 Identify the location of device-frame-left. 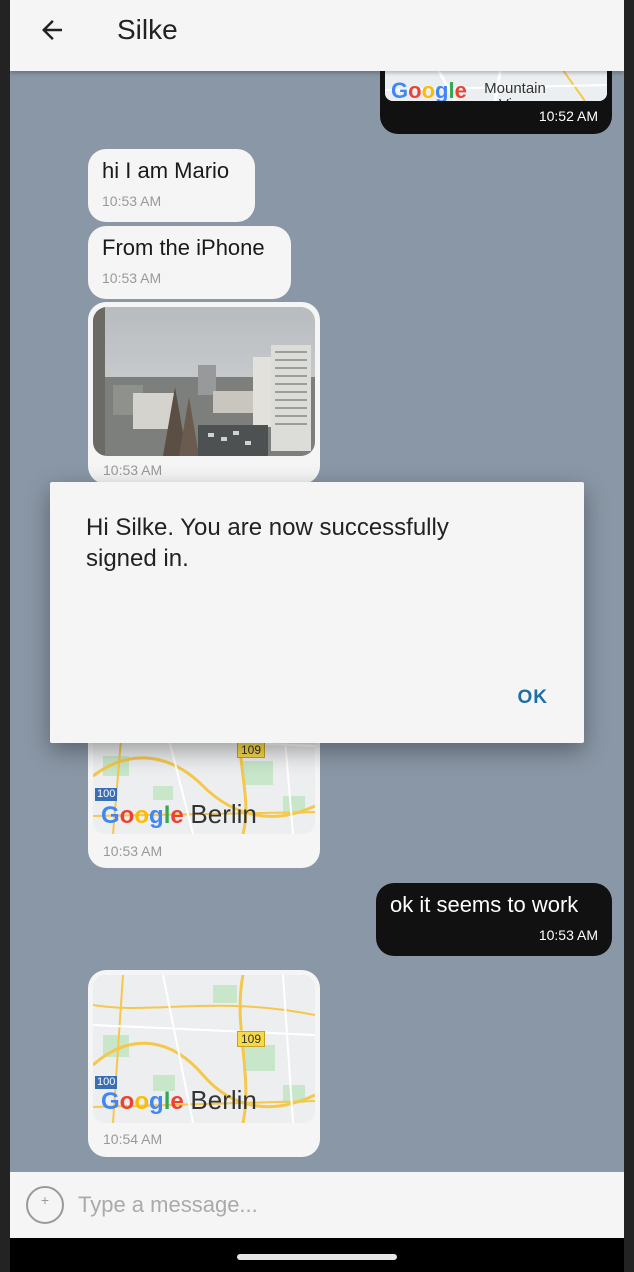
(5, 636).